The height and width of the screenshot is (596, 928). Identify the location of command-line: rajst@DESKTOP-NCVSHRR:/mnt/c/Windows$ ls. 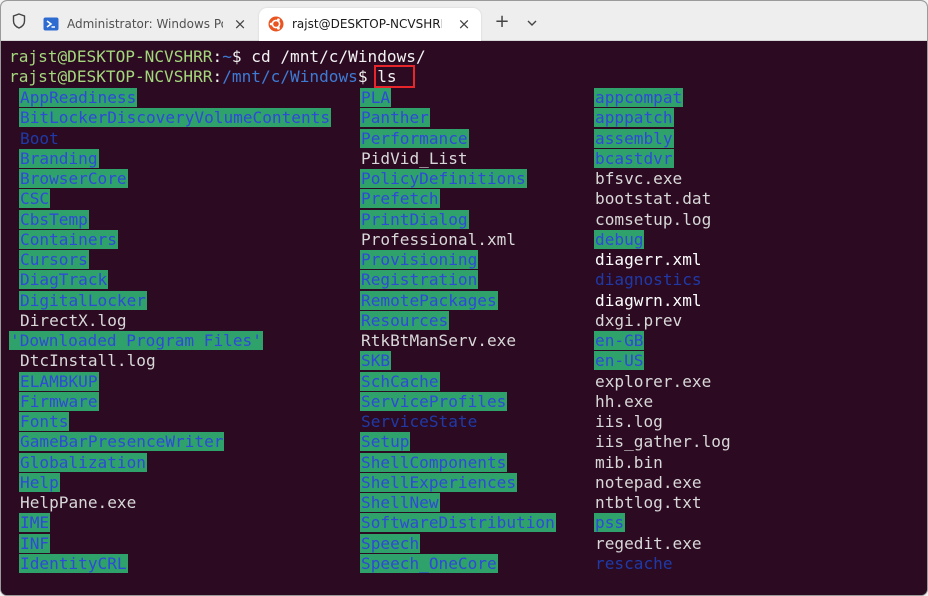
(203, 77).